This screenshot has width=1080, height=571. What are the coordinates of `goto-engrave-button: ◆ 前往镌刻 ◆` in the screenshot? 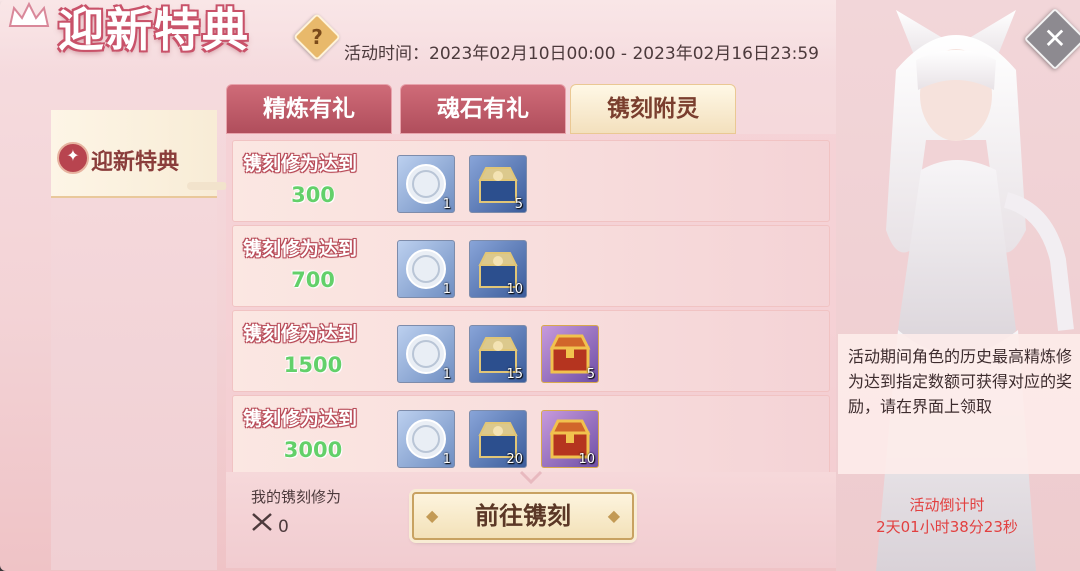 It's located at (523, 516).